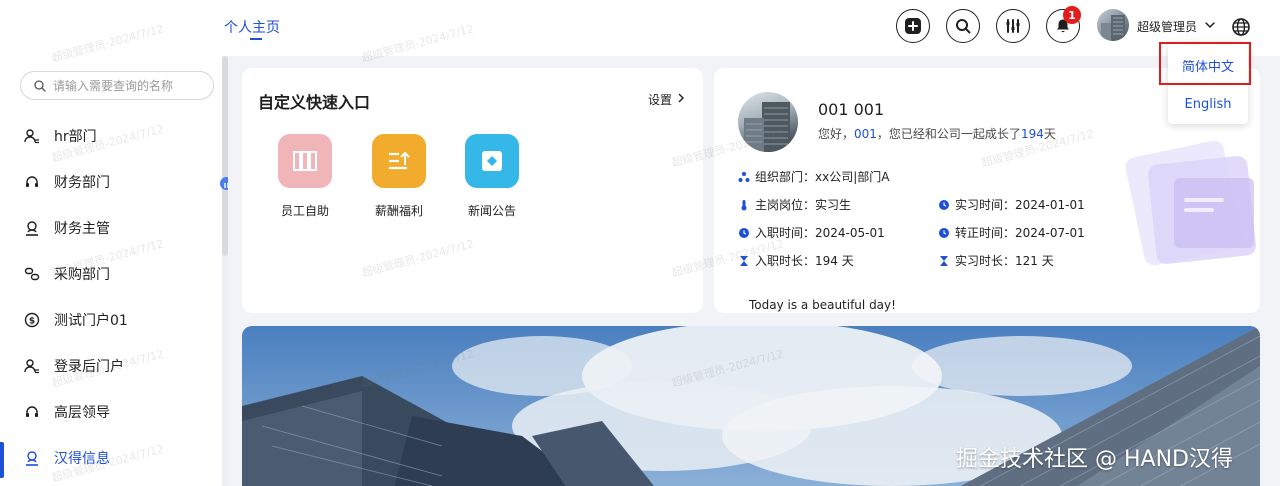 This screenshot has height=486, width=1280. Describe the element at coordinates (82, 229) in the screenshot. I see `sidebar-item-label: 财务主管` at that location.